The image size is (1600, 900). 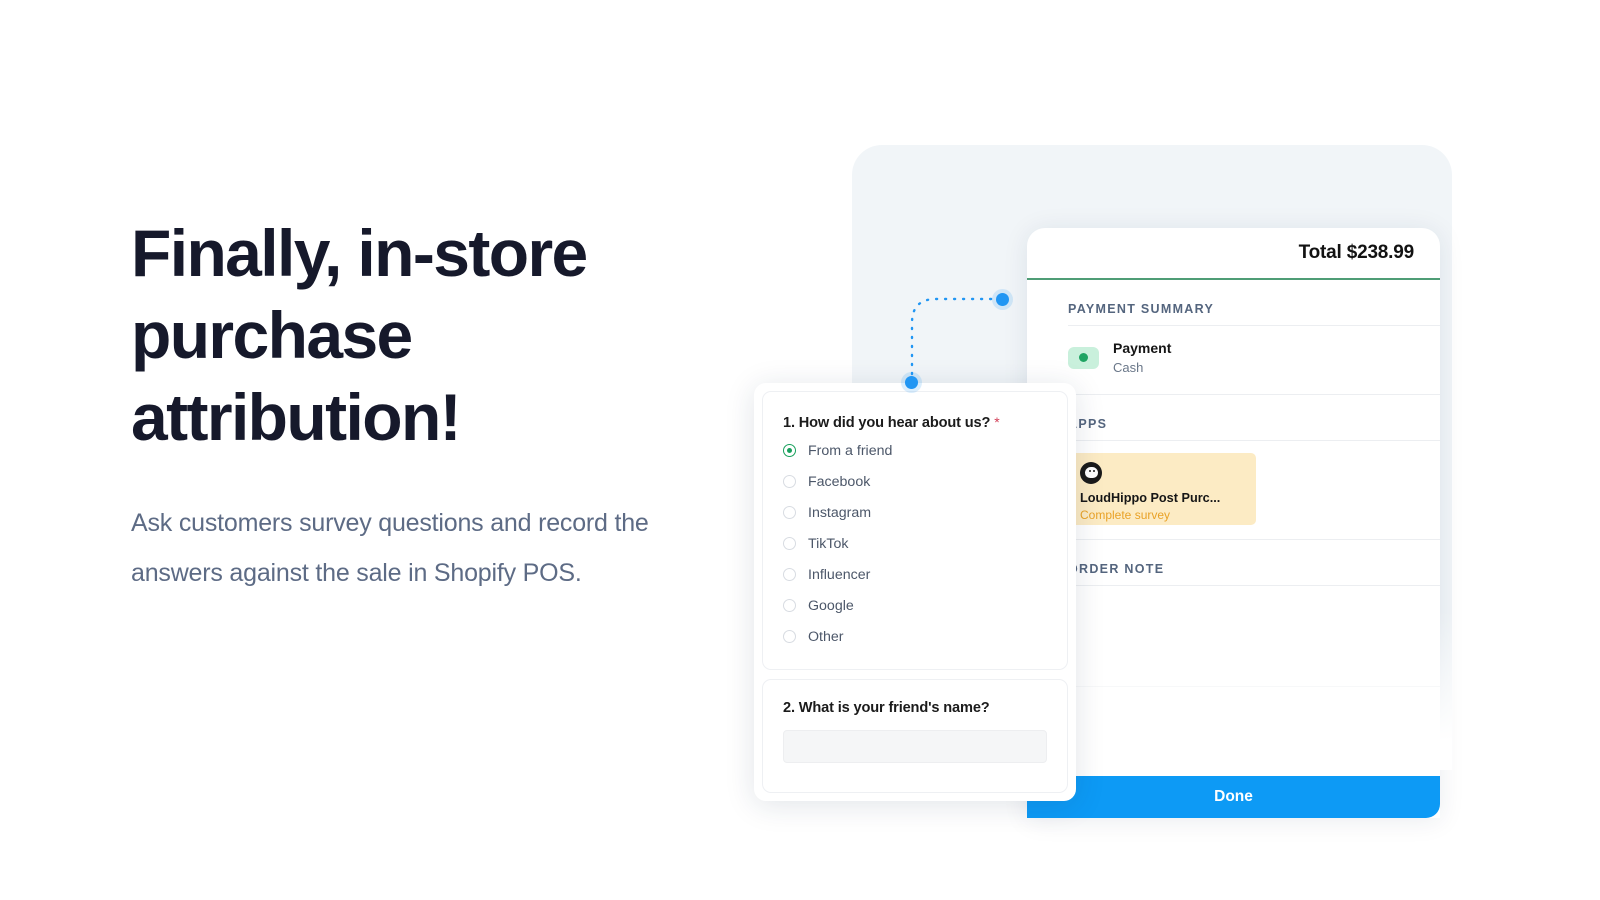 I want to click on question-2-title: 2. What is your friend's name?, so click(x=886, y=708).